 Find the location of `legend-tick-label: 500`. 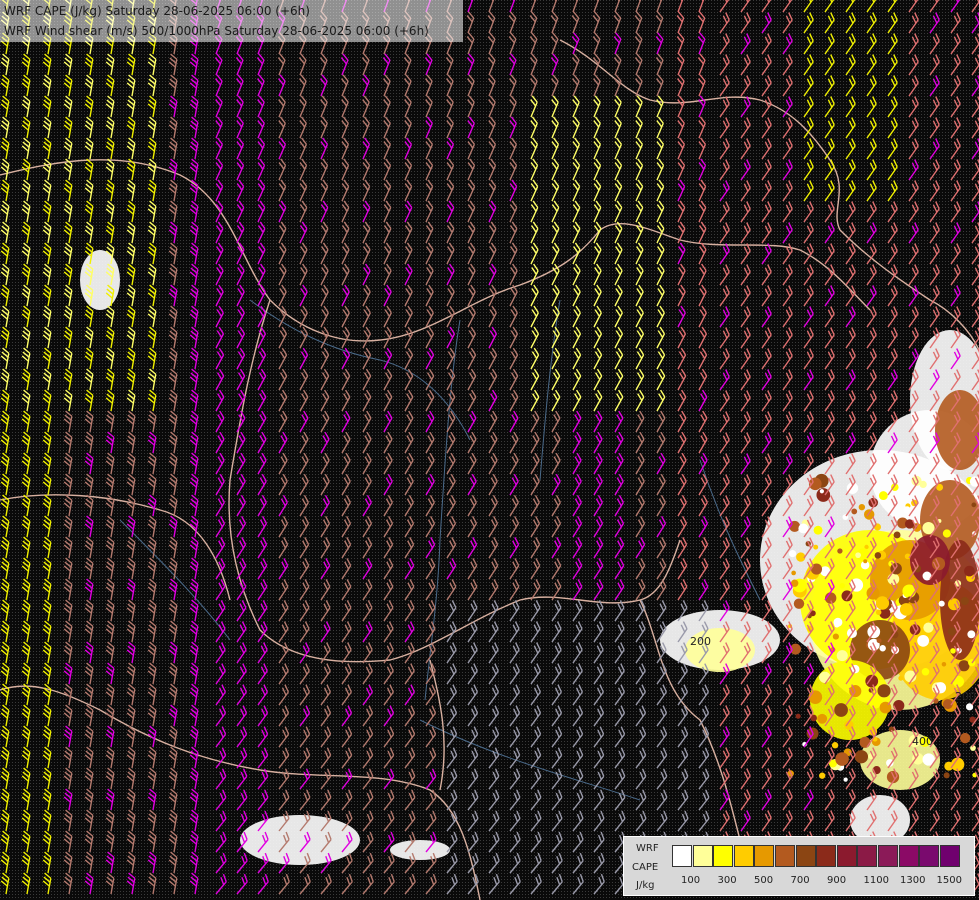

legend-tick-label: 500 is located at coordinates (764, 880).